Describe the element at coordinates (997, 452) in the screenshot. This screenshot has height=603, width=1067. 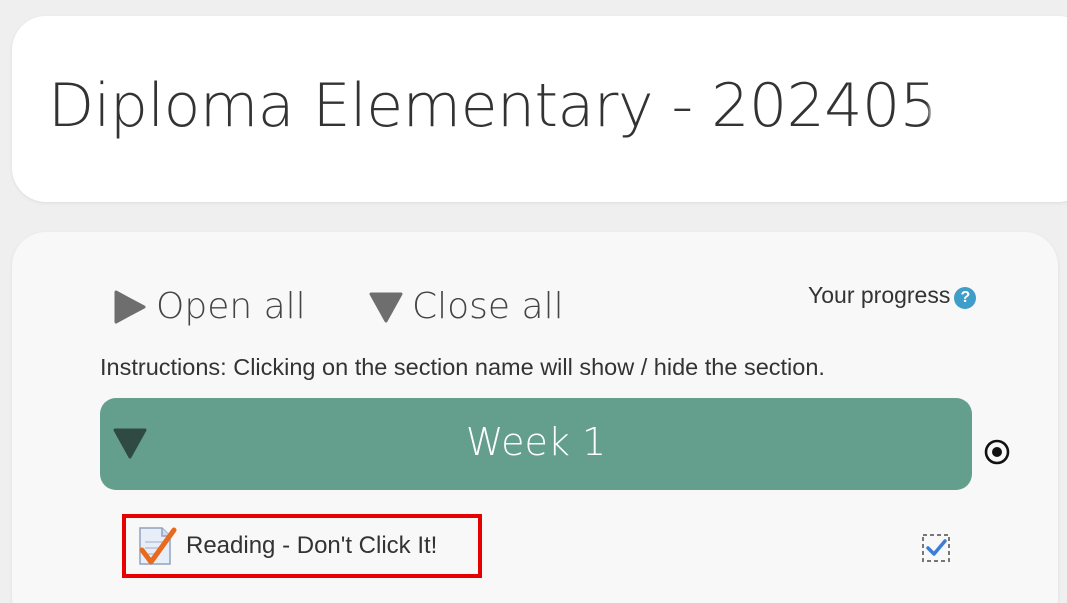
I see `radio-dot-icon` at that location.